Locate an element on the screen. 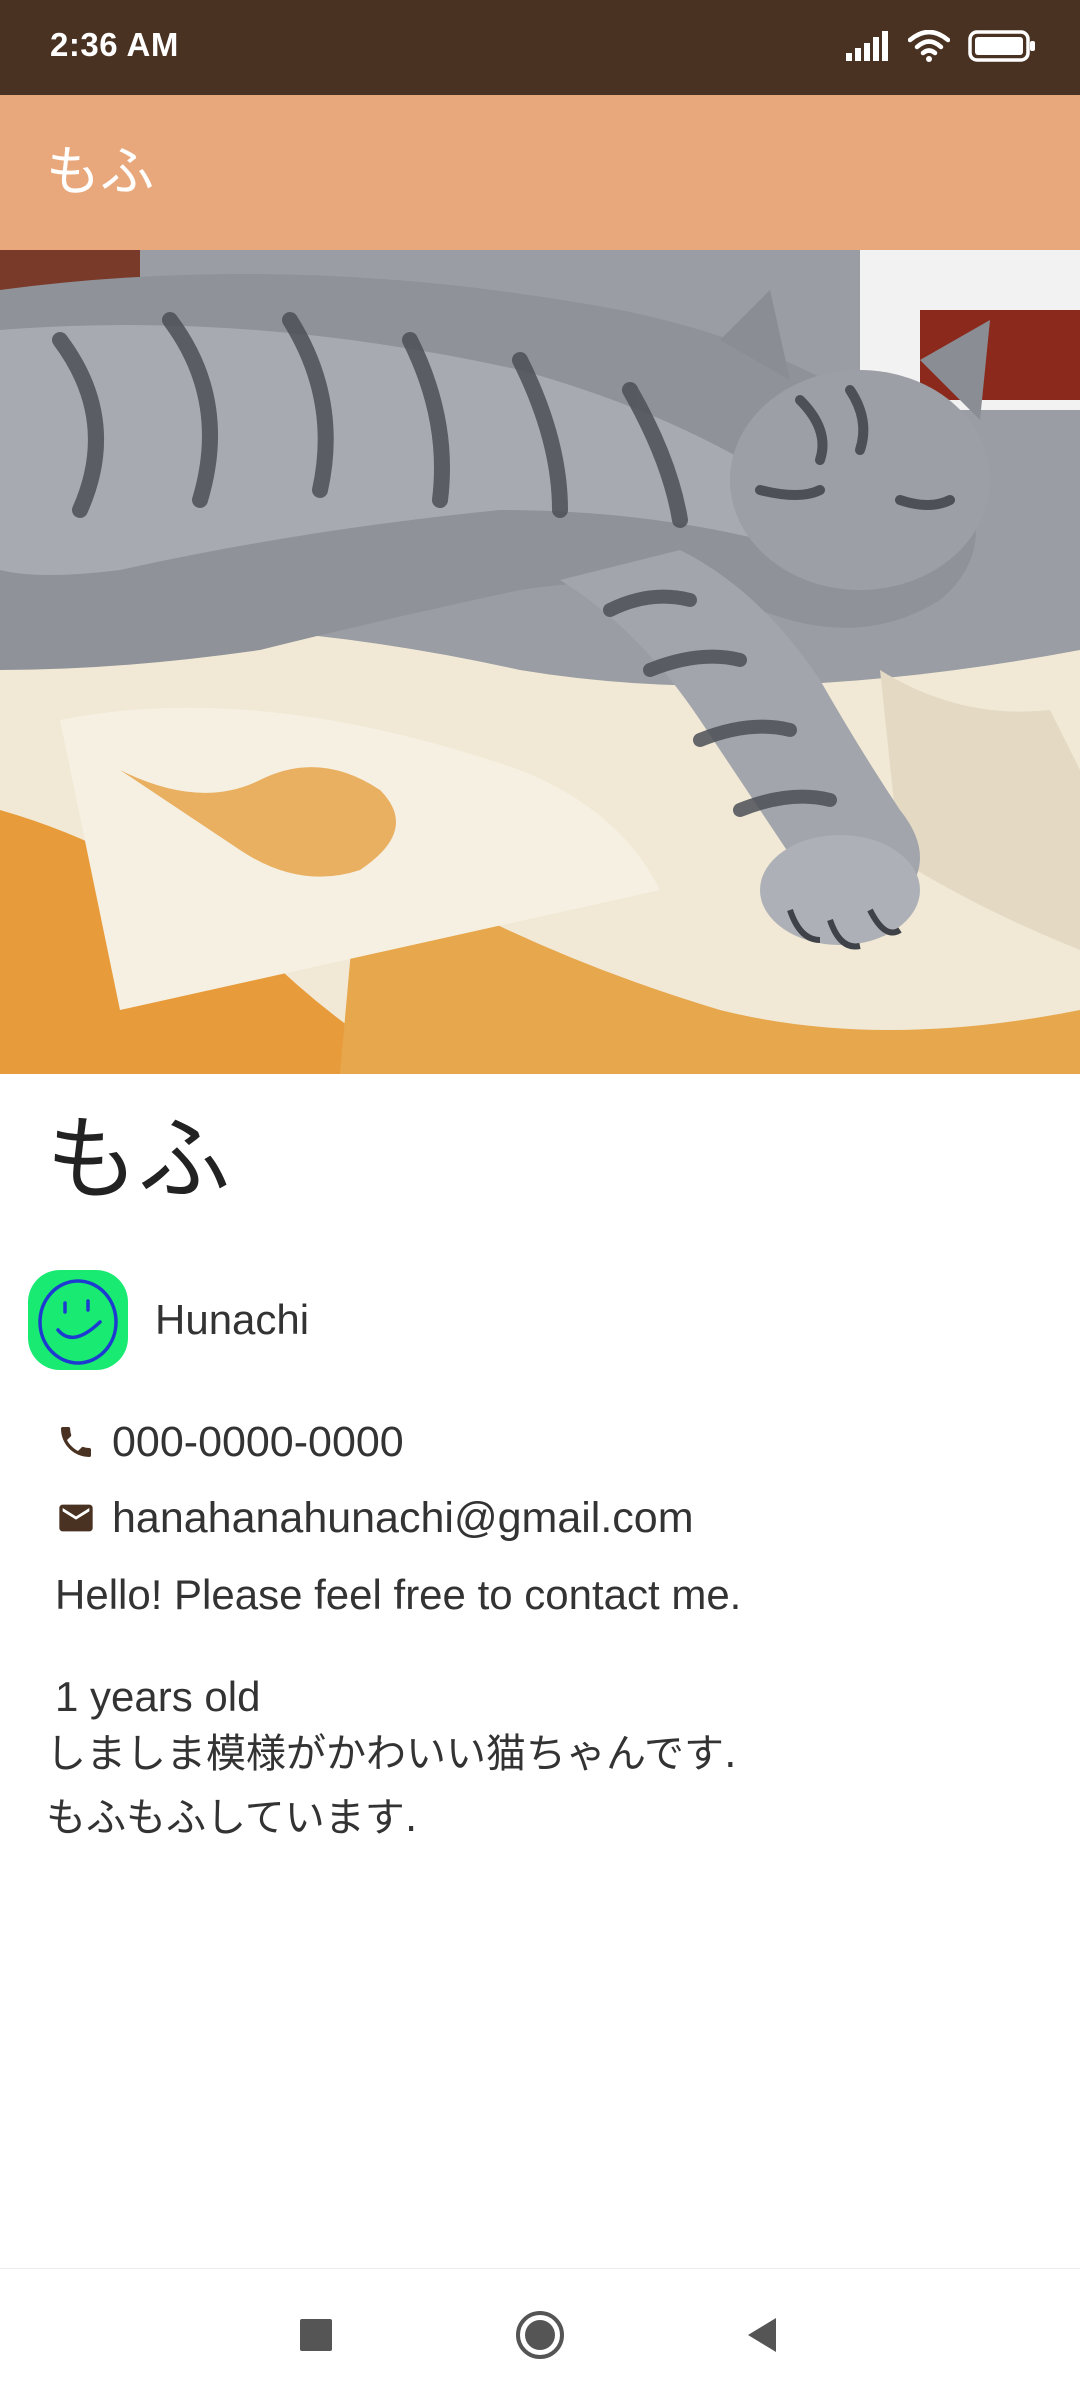 This screenshot has width=1080, height=2400. signal-icon is located at coordinates (868, 48).